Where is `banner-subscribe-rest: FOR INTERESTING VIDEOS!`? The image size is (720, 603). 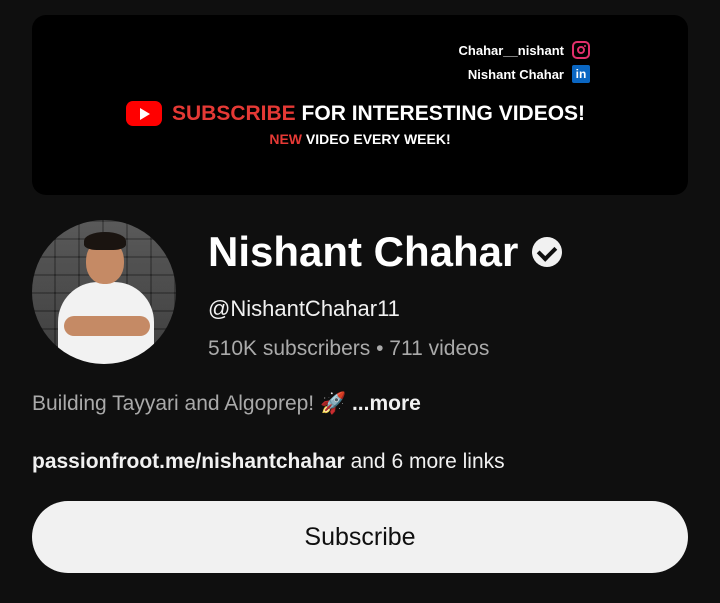
banner-subscribe-rest: FOR INTERESTING VIDEOS! is located at coordinates (443, 113).